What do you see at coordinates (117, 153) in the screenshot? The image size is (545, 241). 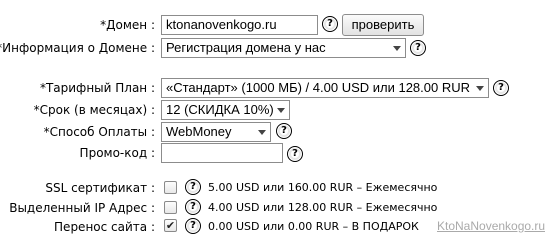 I see `promo-label: Промо-код :` at bounding box center [117, 153].